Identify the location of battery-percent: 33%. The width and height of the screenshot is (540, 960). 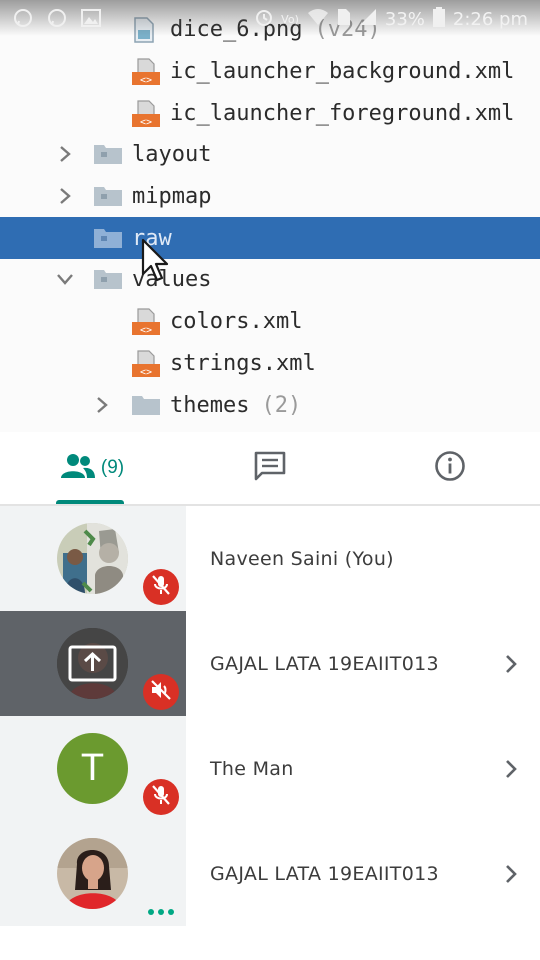
(404, 19).